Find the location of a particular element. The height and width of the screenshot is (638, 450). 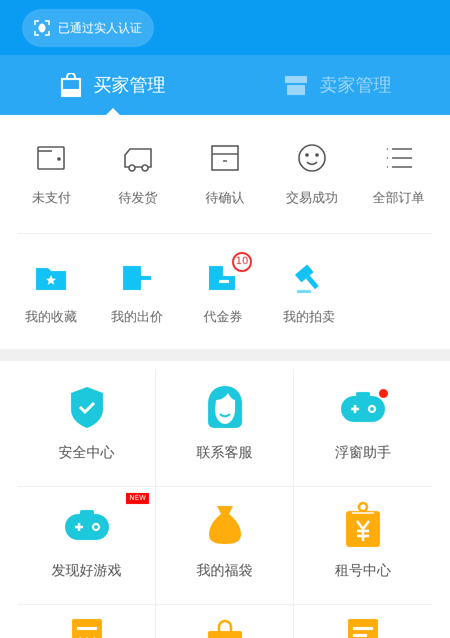

tool-button: 我的收藏 is located at coordinates (51, 288).